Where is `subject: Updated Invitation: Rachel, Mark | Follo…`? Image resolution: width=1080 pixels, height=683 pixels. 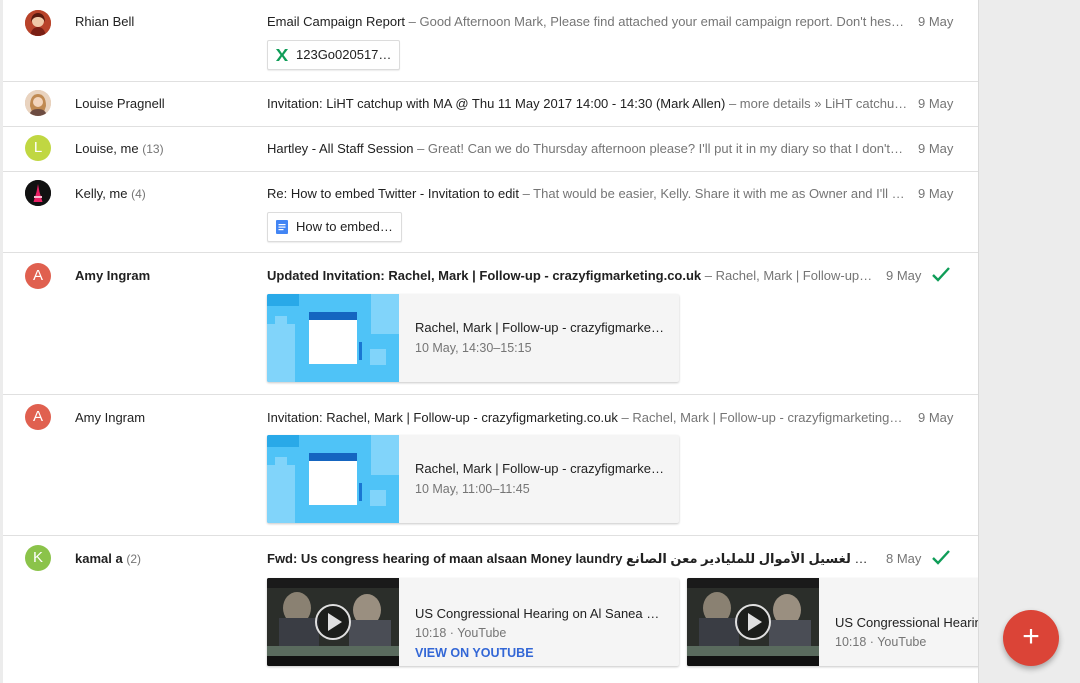
subject: Updated Invitation: Rachel, Mark | Follo… is located at coordinates (484, 275).